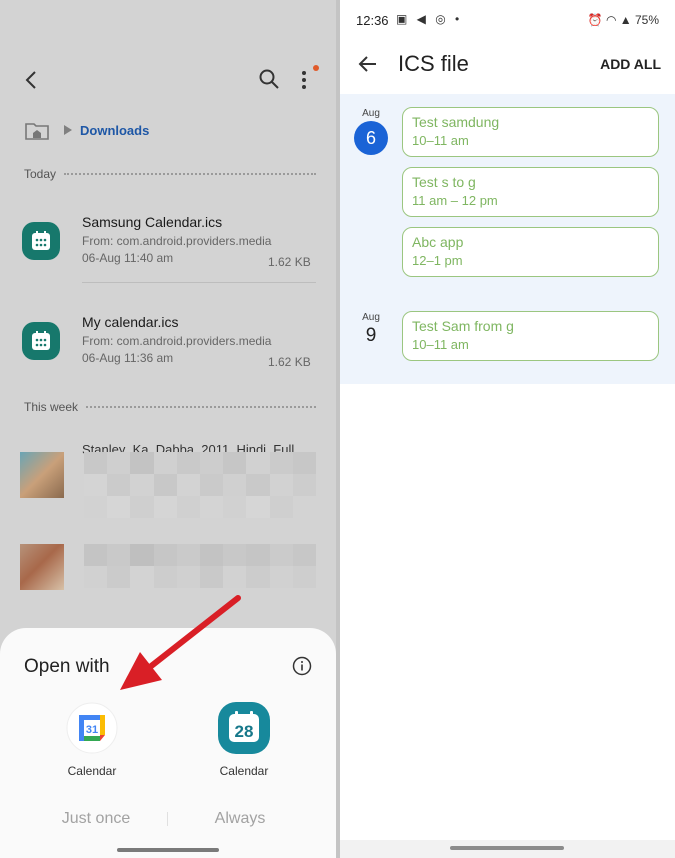  Describe the element at coordinates (96, 819) in the screenshot. I see `just-once-button: Just once` at that location.